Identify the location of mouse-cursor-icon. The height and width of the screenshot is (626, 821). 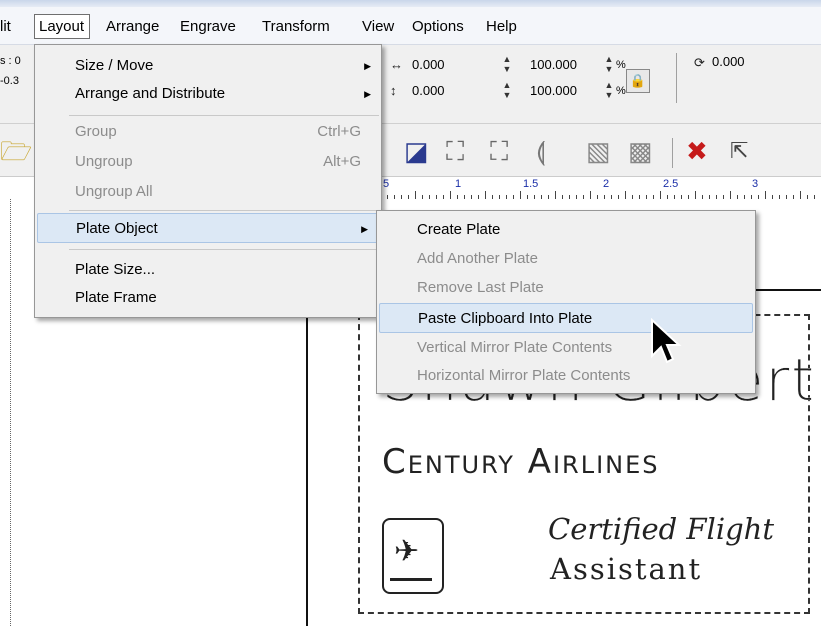
(666, 341).